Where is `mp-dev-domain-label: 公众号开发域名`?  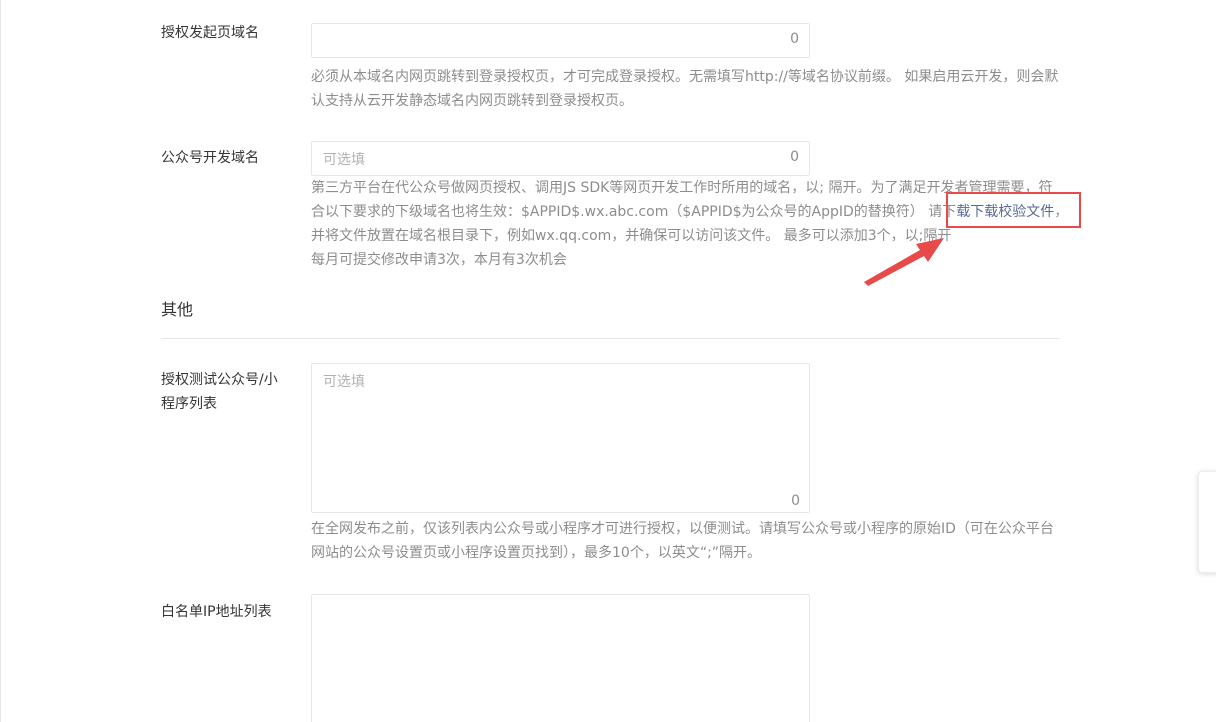
mp-dev-domain-label: 公众号开发域名 is located at coordinates (210, 158).